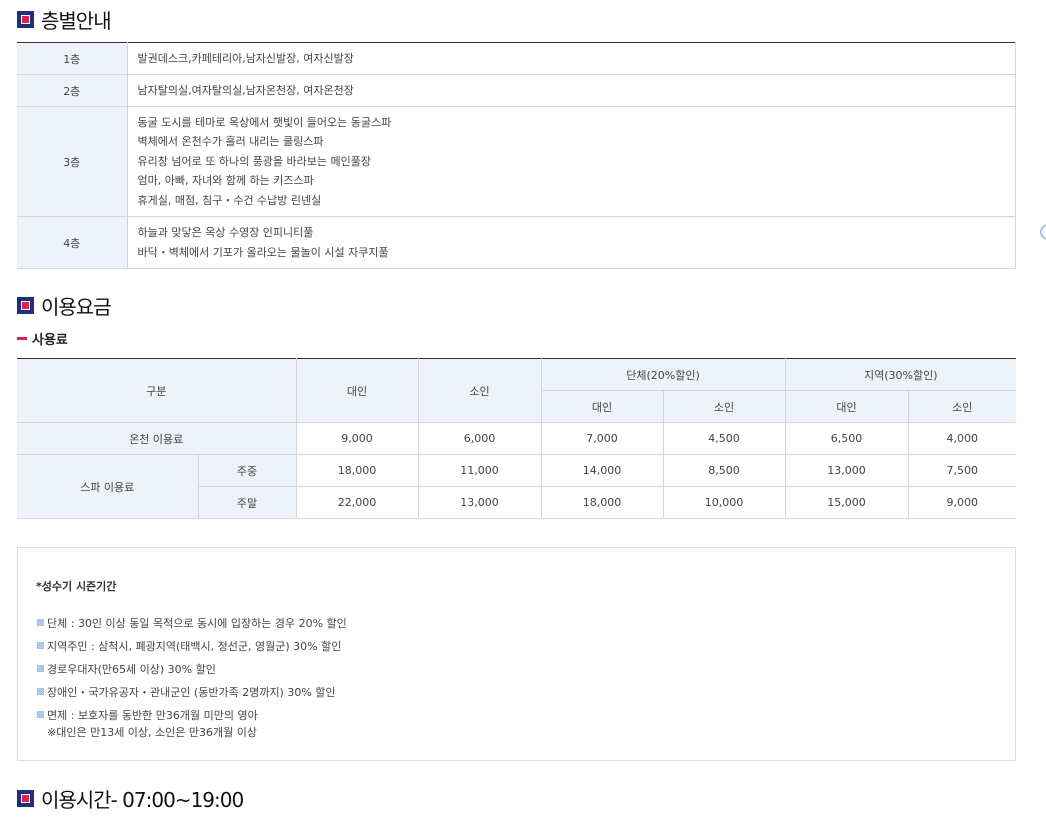 This screenshot has width=1046, height=817. What do you see at coordinates (108, 486) in the screenshot?
I see `row-label: 스파 이용료` at bounding box center [108, 486].